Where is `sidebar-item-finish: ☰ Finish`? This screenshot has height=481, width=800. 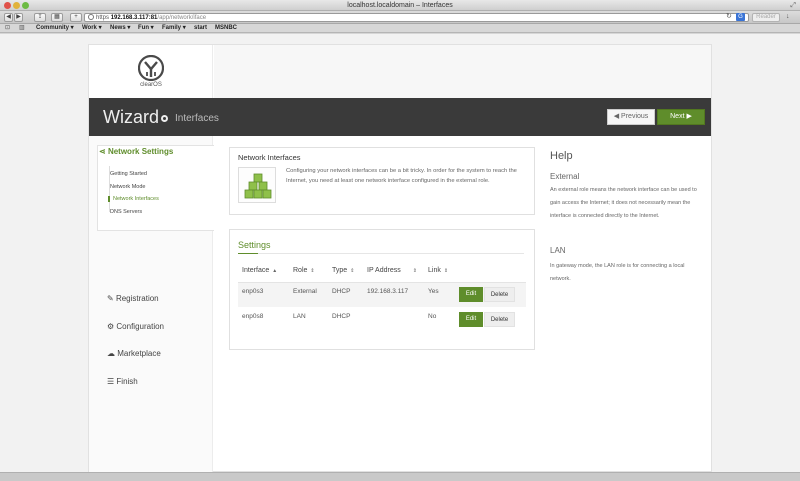
sidebar-item-finish: ☰ Finish is located at coordinates (122, 381).